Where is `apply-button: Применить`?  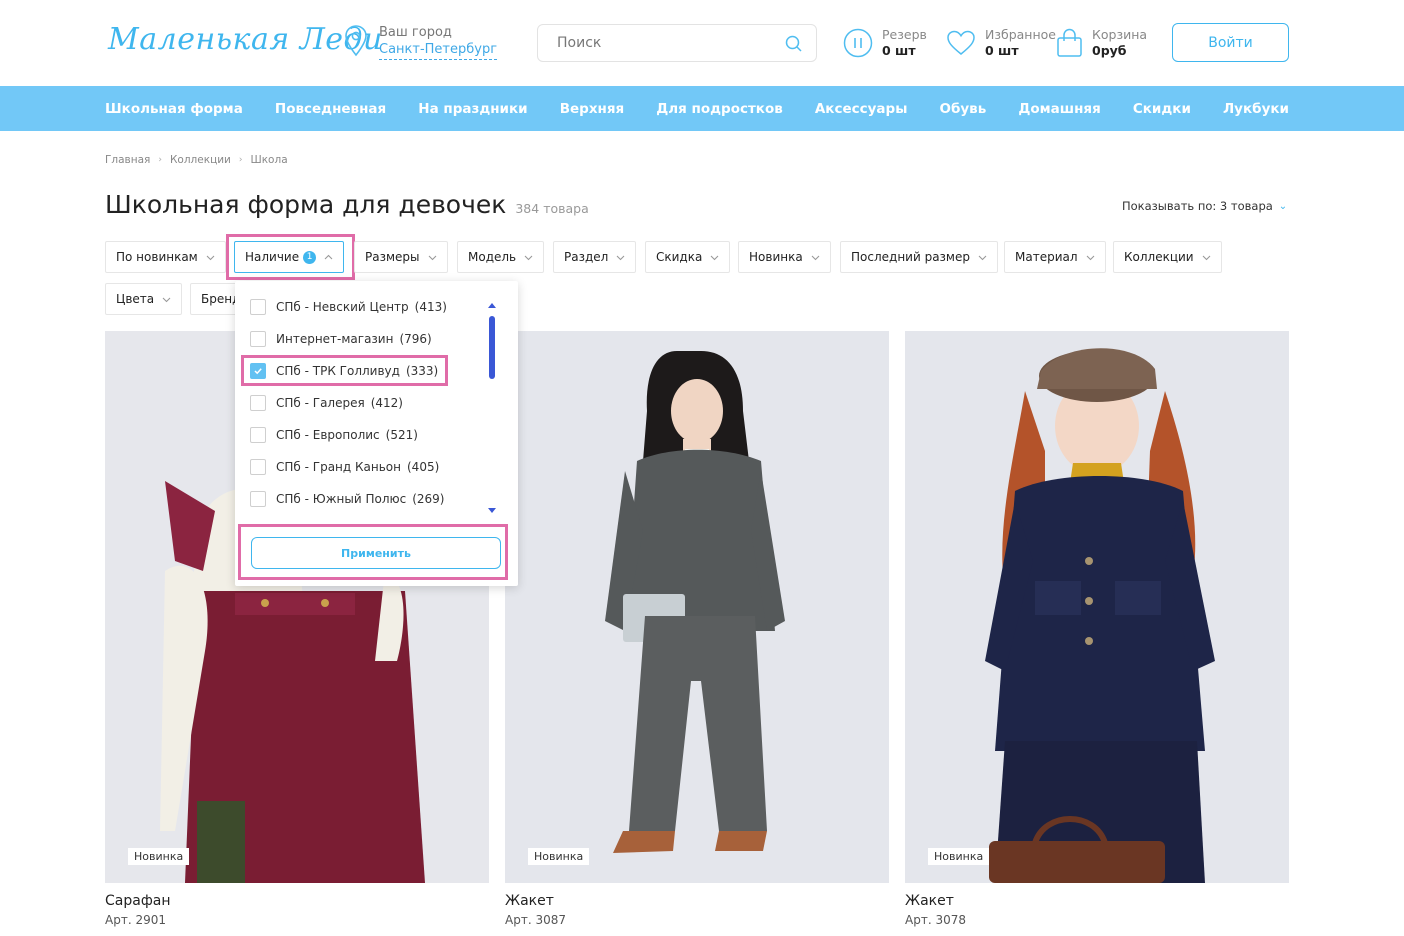 apply-button: Применить is located at coordinates (376, 553).